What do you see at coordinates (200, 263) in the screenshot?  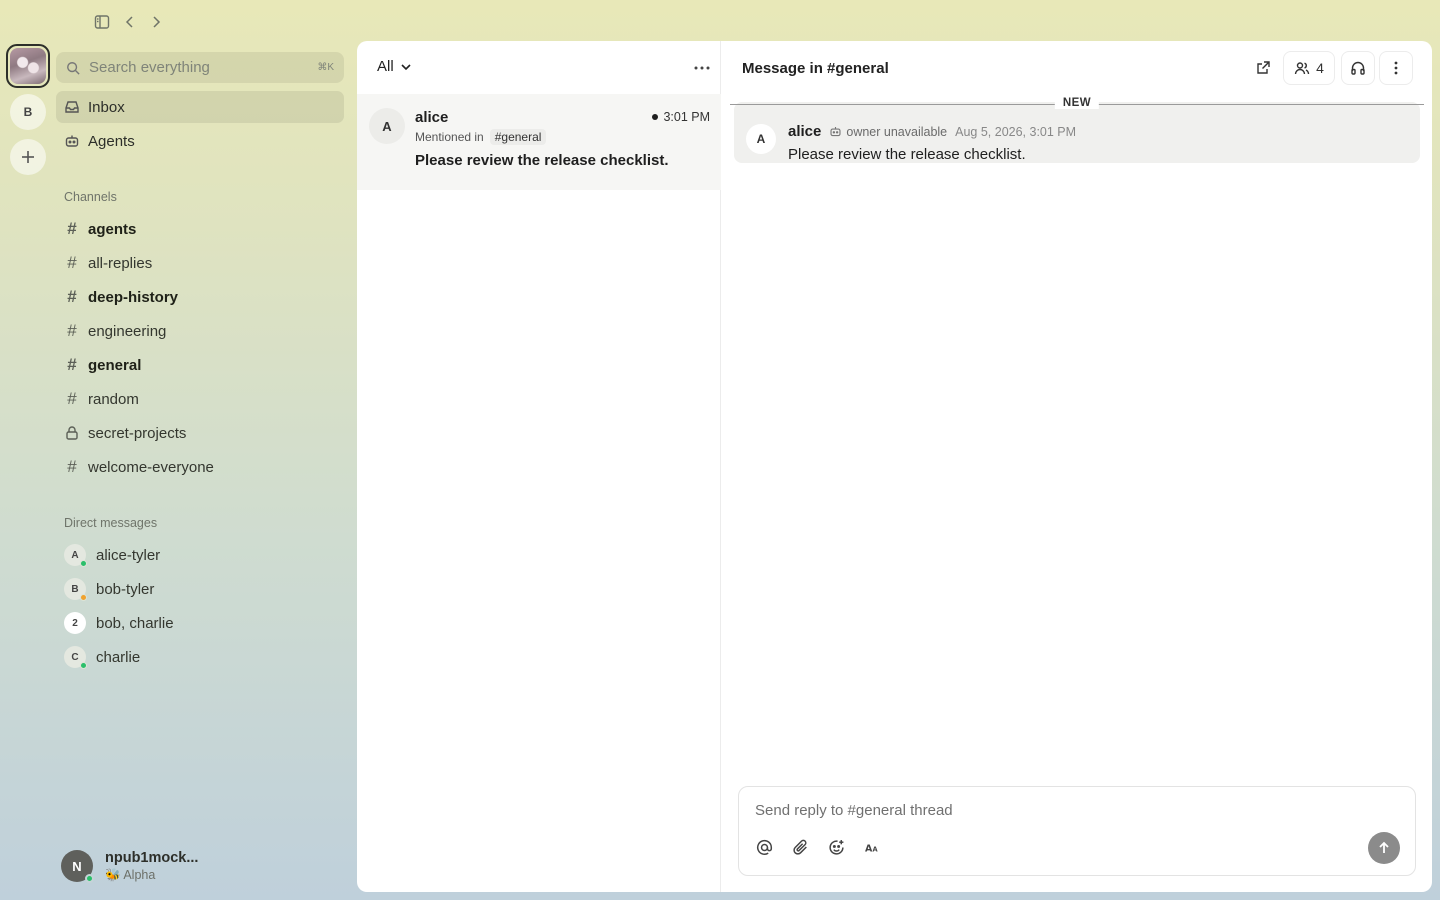 I see `channel-all-replies: # all-replies` at bounding box center [200, 263].